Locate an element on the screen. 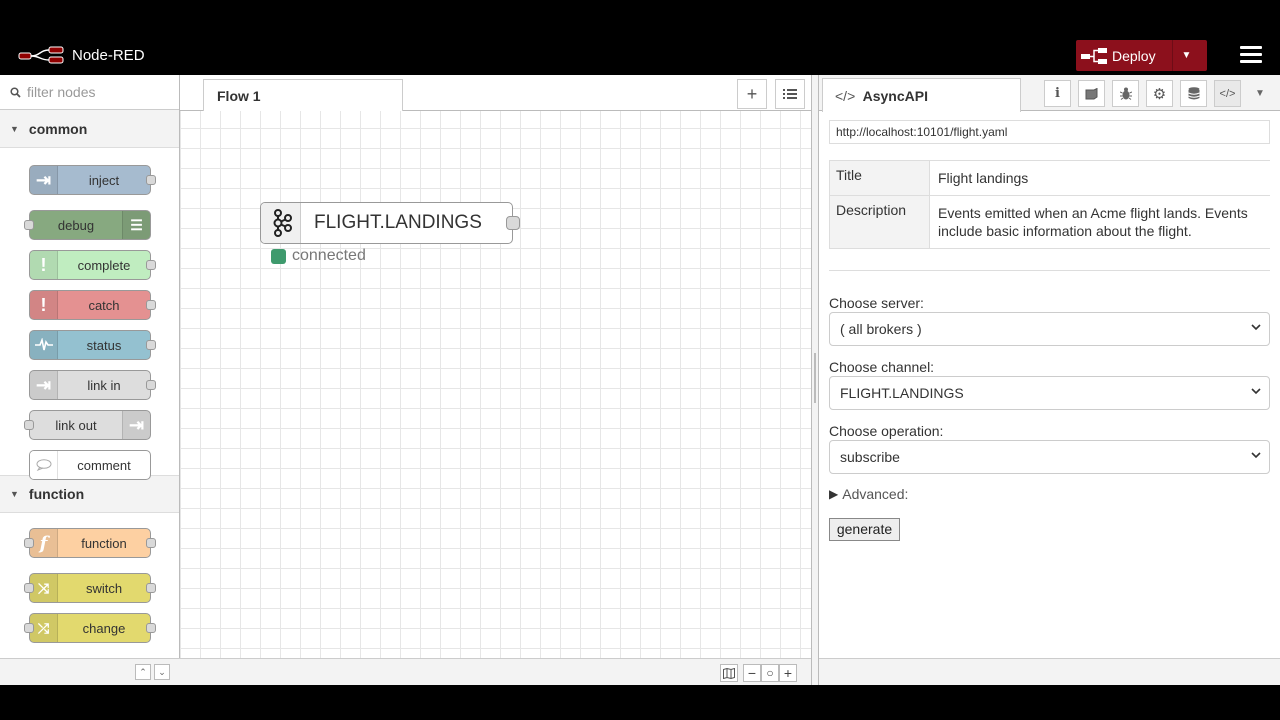 This screenshot has width=1280, height=720. node-label: inject is located at coordinates (104, 180).